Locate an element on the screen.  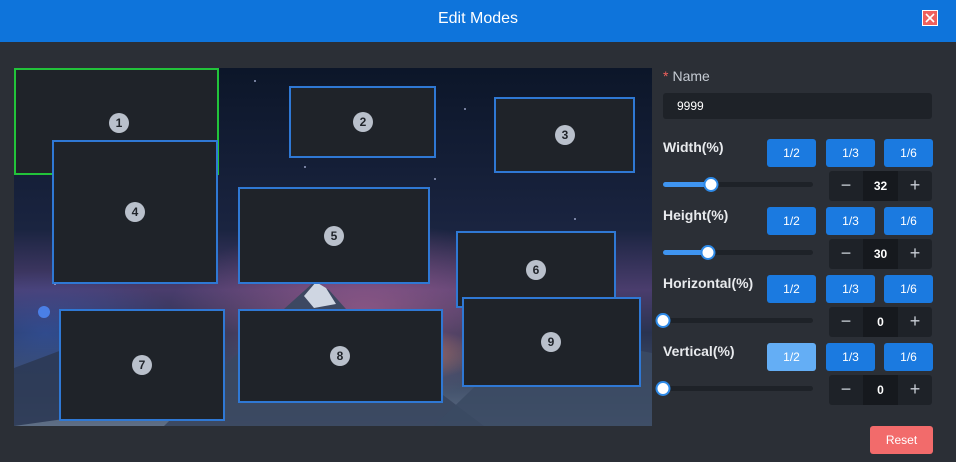
width-label: Width(%) is located at coordinates (693, 147).